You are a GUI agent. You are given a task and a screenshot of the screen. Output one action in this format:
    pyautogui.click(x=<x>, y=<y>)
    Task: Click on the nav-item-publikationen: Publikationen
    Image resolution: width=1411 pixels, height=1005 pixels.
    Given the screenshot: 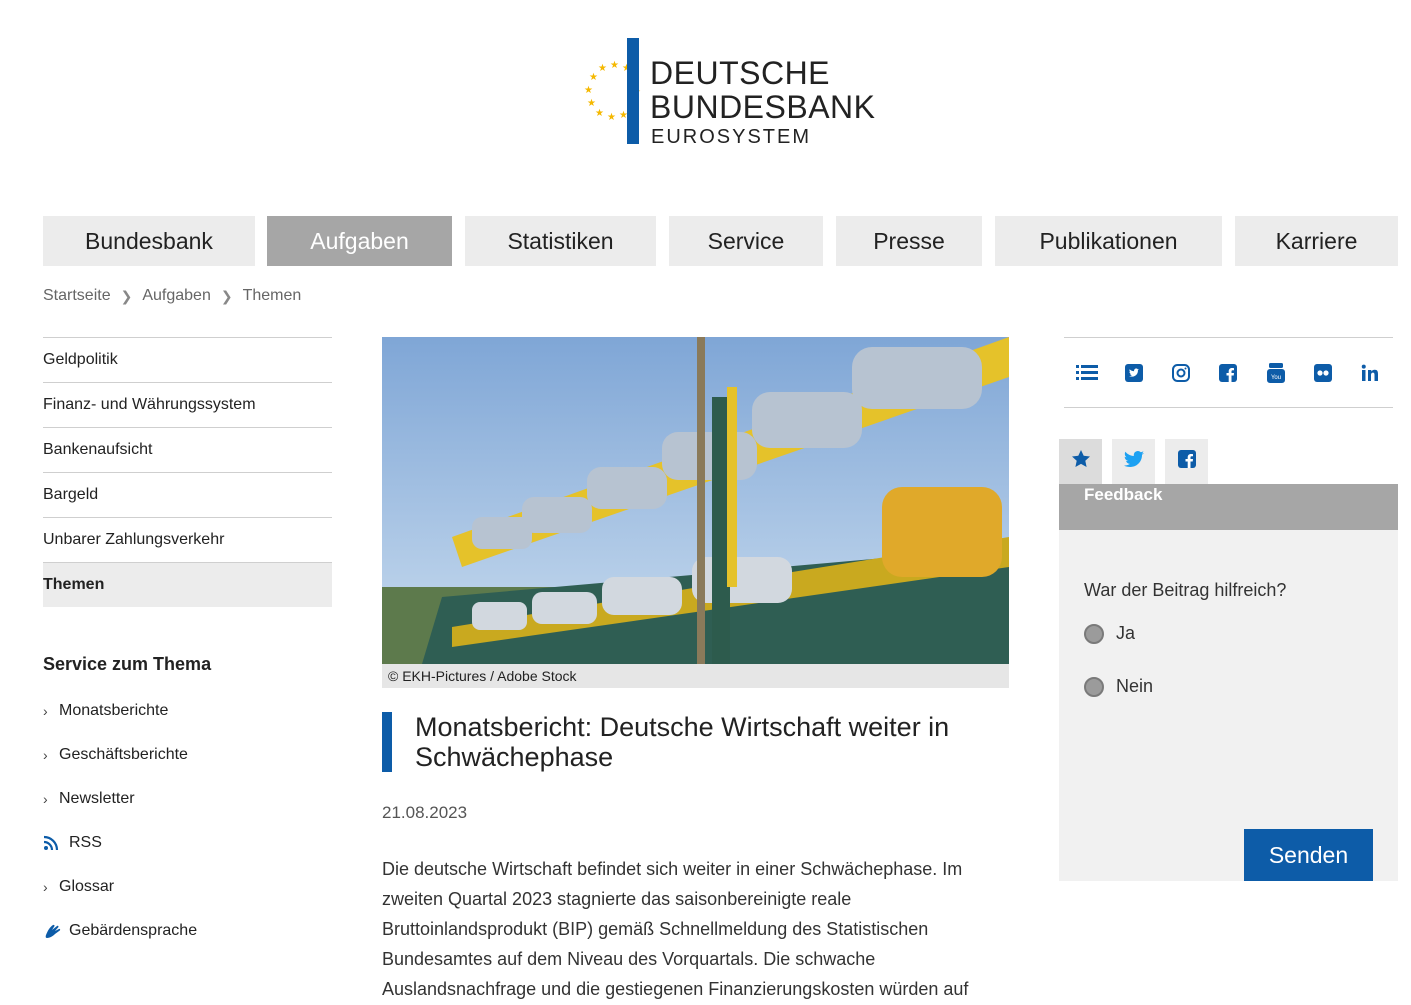 What is the action you would take?
    pyautogui.click(x=1108, y=241)
    